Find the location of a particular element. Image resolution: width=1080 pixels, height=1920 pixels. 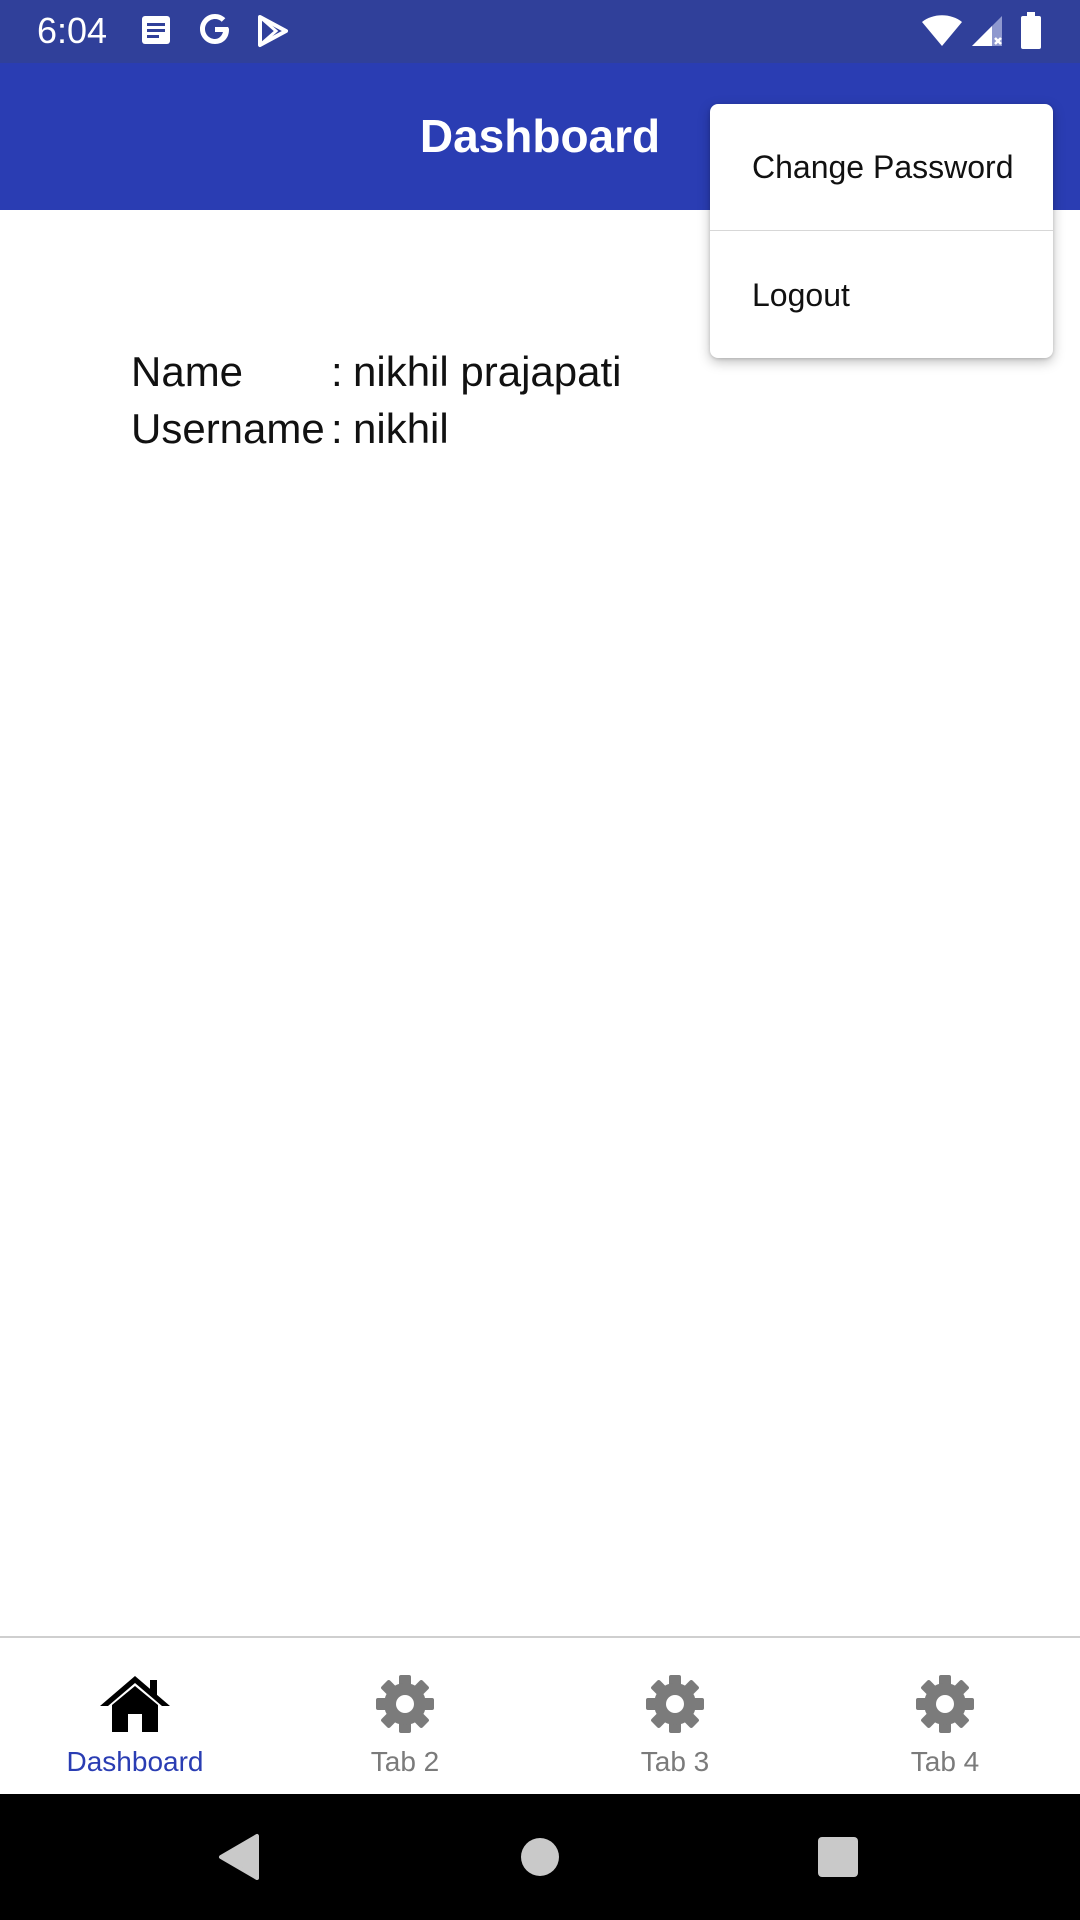

back-triangle-icon is located at coordinates (240, 1857).